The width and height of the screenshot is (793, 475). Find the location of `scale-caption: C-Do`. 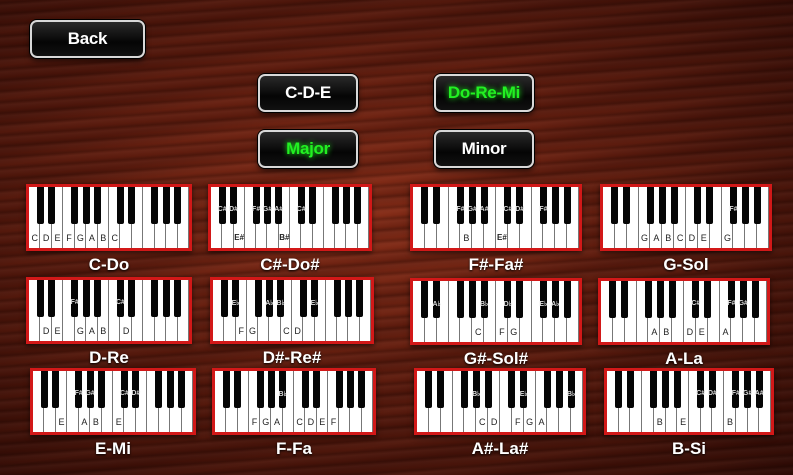

scale-caption: C-Do is located at coordinates (109, 264).